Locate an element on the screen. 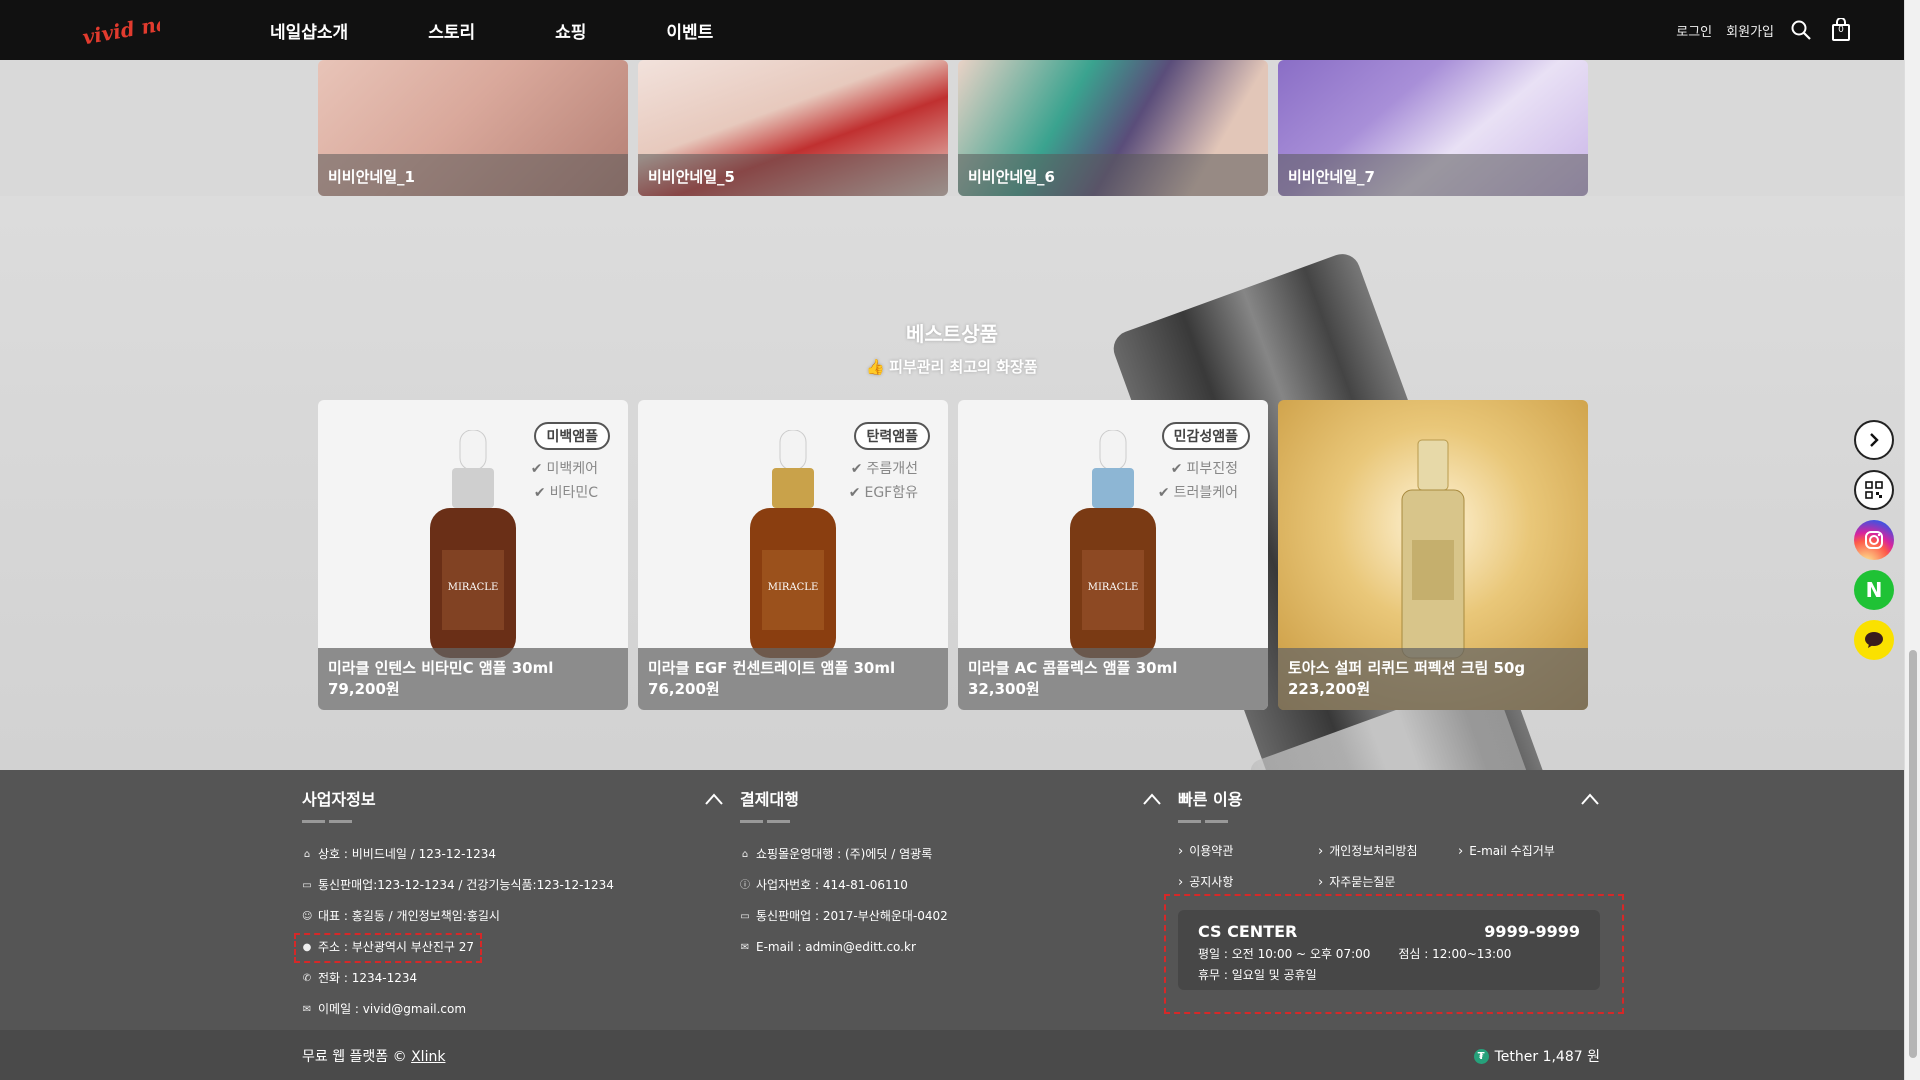  user-icon: ☺ is located at coordinates (307, 916).